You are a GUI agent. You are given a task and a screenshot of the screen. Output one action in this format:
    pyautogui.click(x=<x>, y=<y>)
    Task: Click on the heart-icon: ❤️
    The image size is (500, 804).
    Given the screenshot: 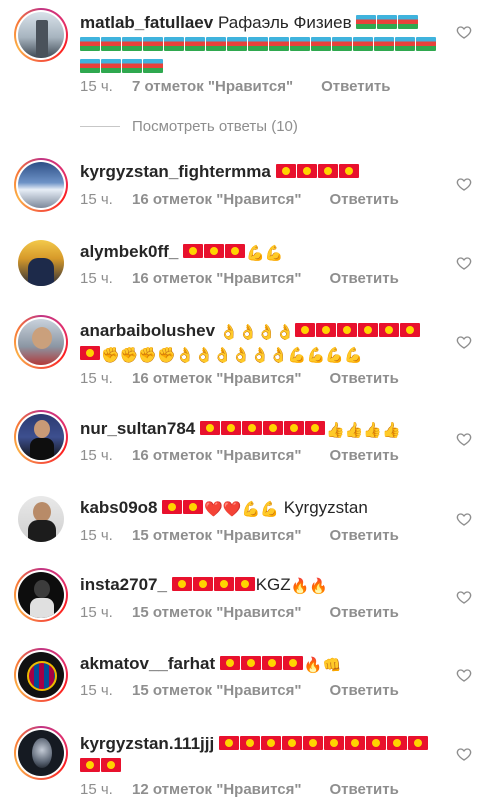 What is the action you would take?
    pyautogui.click(x=213, y=509)
    